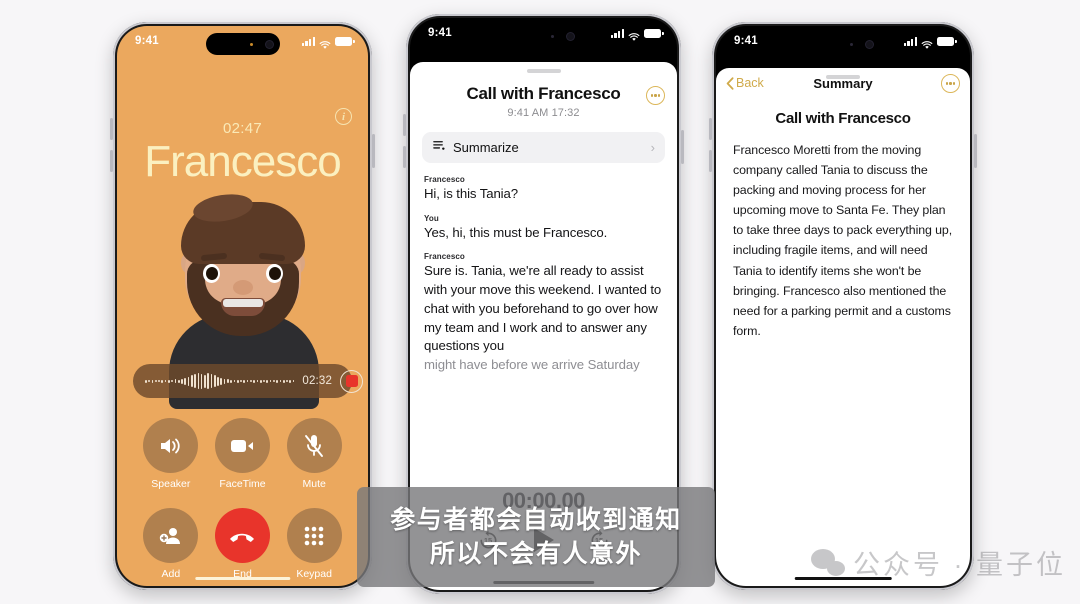 This screenshot has width=1080, height=604. What do you see at coordinates (314, 535) in the screenshot?
I see `keypad-icon` at bounding box center [314, 535].